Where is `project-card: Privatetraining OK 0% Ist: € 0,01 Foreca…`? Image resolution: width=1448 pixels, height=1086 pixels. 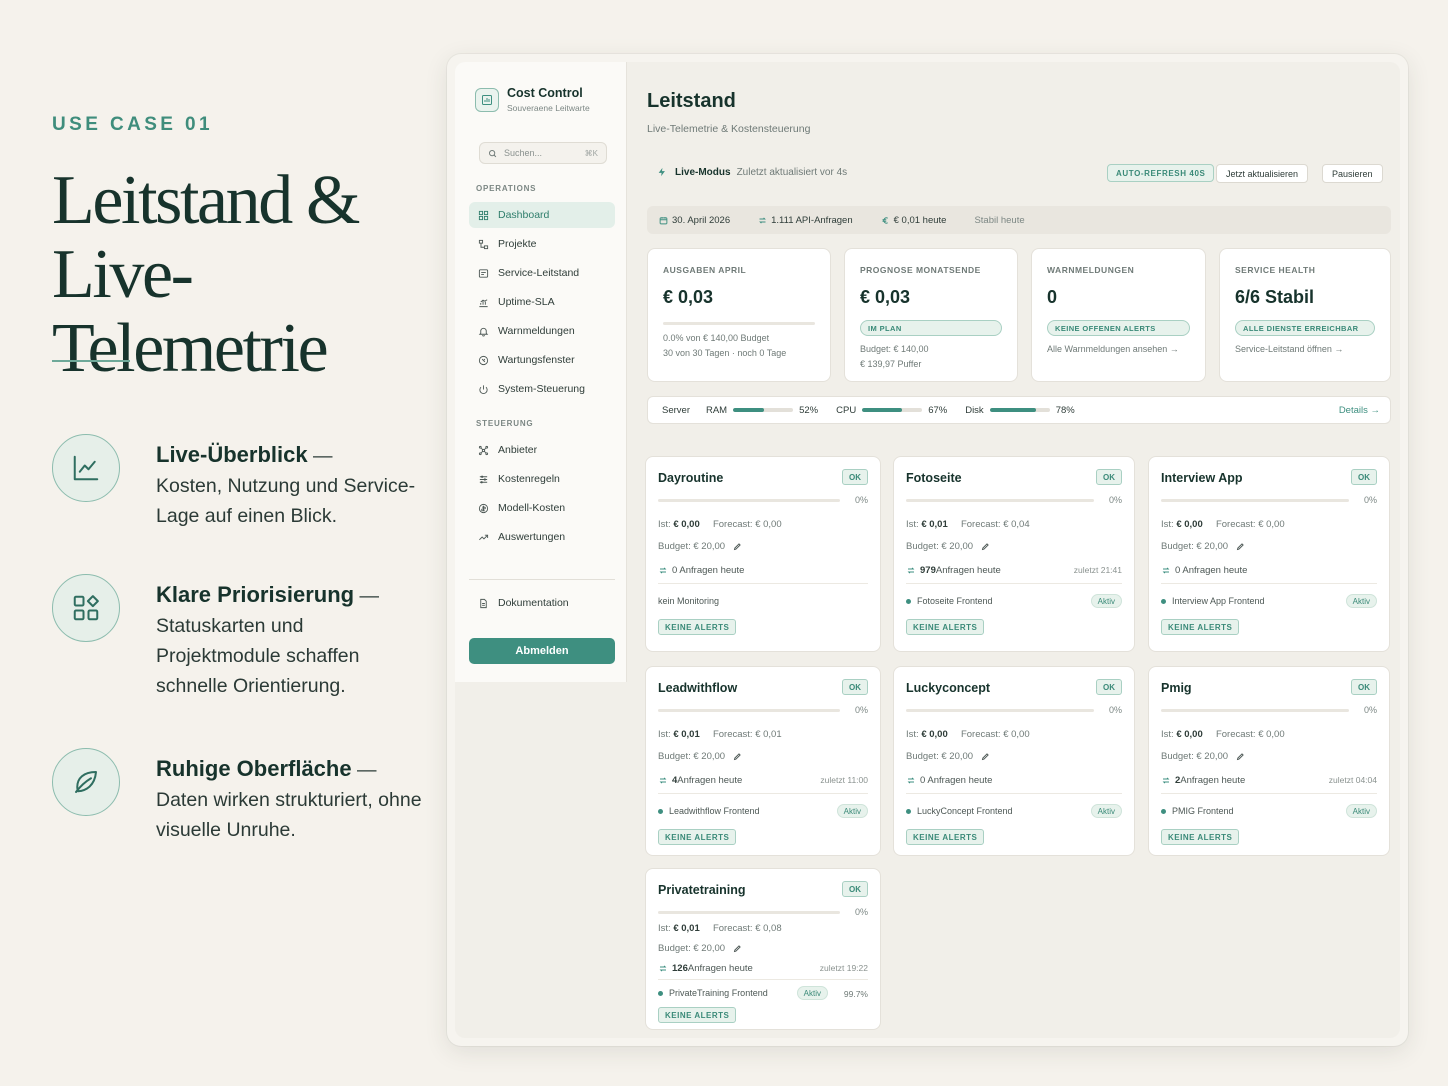
project-card: Privatetraining OK 0% Ist: € 0,01 Foreca… is located at coordinates (763, 949).